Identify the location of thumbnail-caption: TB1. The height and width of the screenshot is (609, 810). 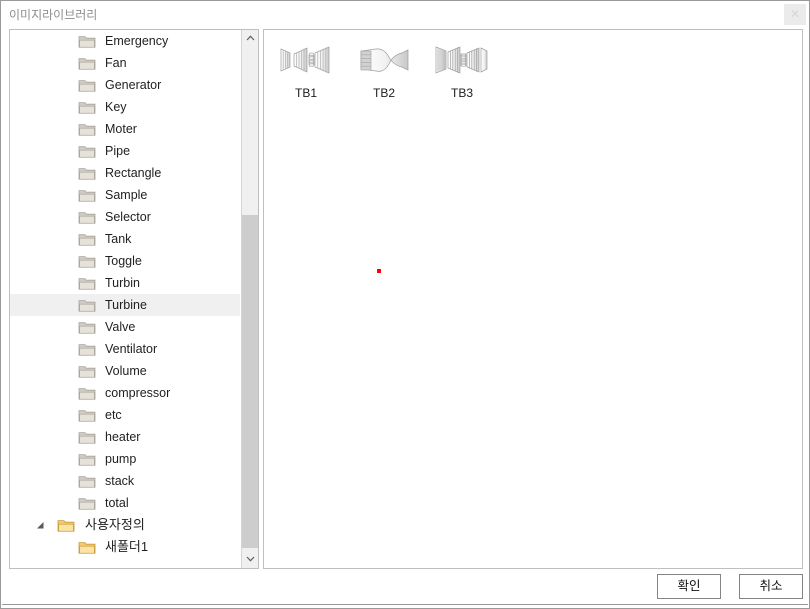
(305, 93).